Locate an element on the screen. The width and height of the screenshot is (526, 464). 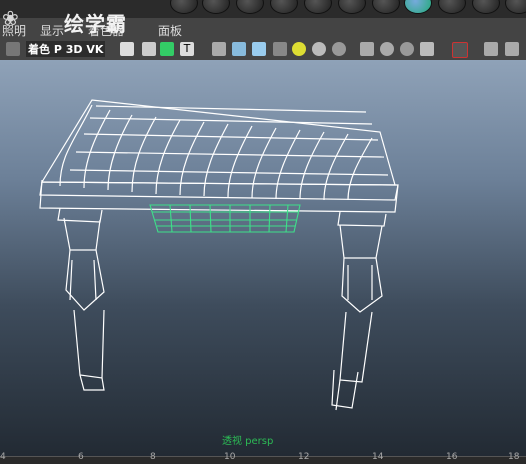
xray-joints-icon is located at coordinates (407, 49).